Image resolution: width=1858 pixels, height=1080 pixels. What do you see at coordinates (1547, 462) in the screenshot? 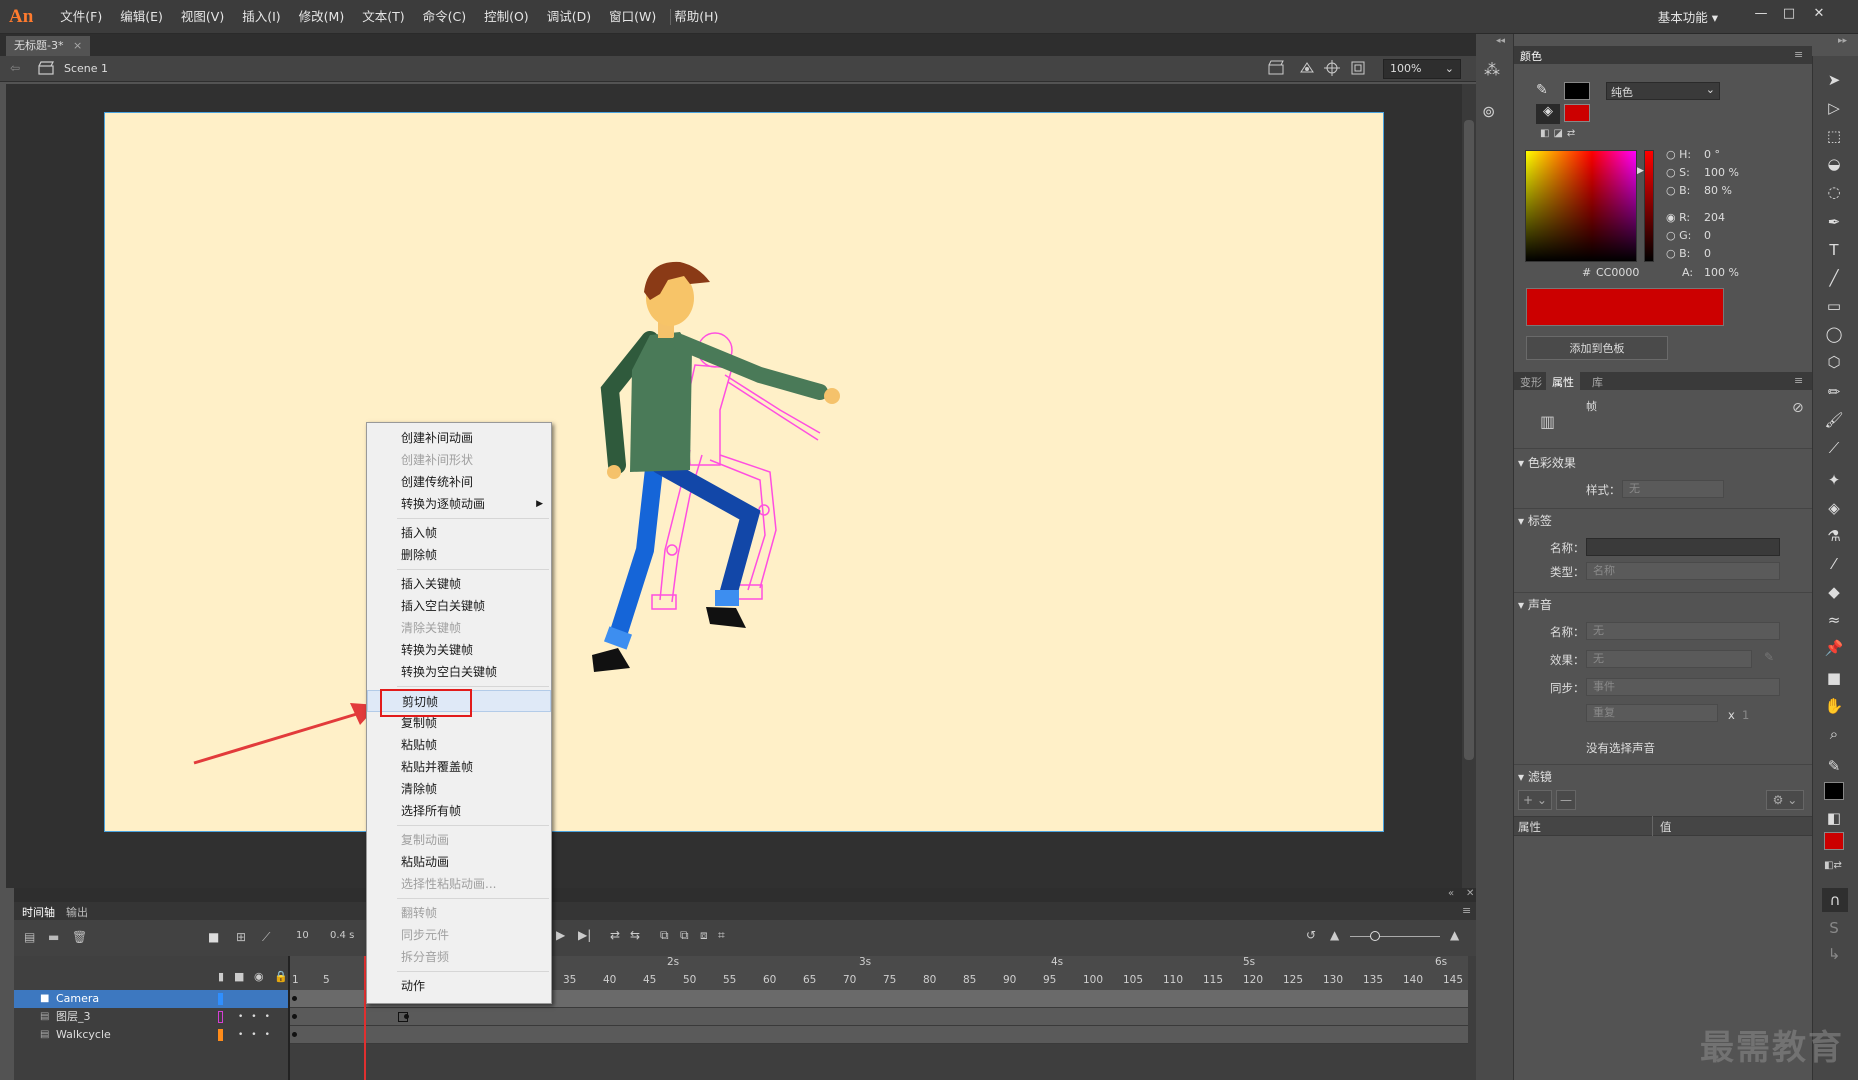
I see `section-color-effect: ▾ 色彩效果` at bounding box center [1547, 462].